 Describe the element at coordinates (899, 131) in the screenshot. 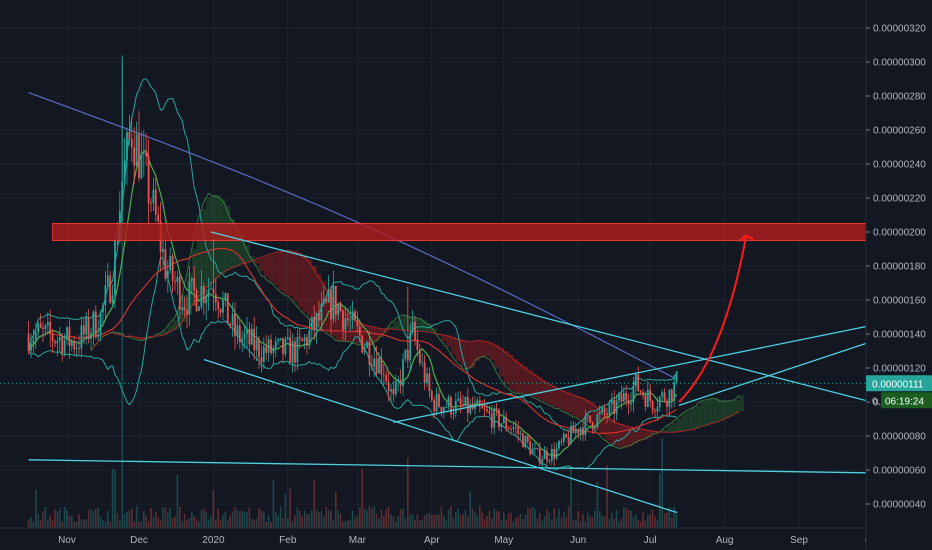

I see `y-tick-label: 0.00000260` at that location.